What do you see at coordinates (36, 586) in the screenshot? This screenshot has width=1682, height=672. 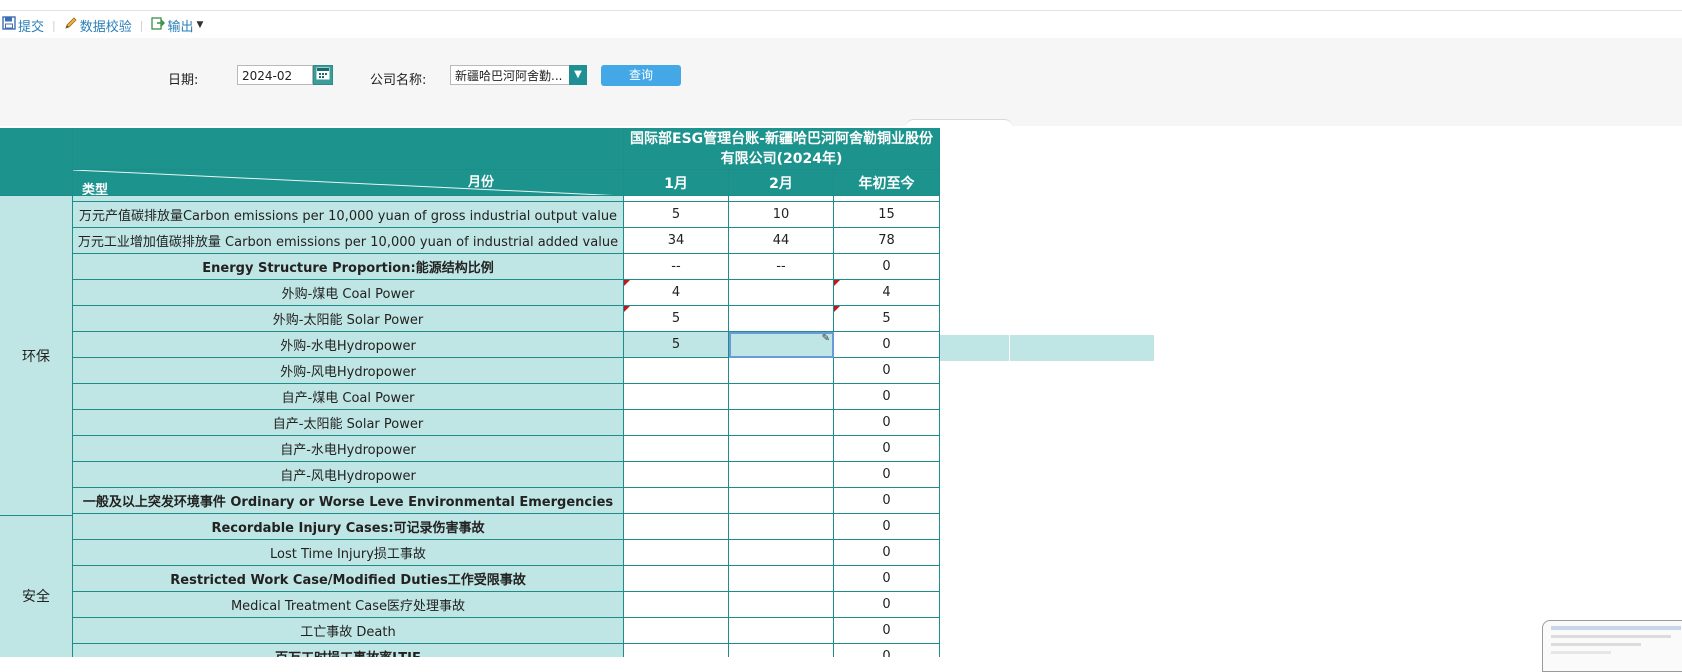 I see `category-safety: 安全` at bounding box center [36, 586].